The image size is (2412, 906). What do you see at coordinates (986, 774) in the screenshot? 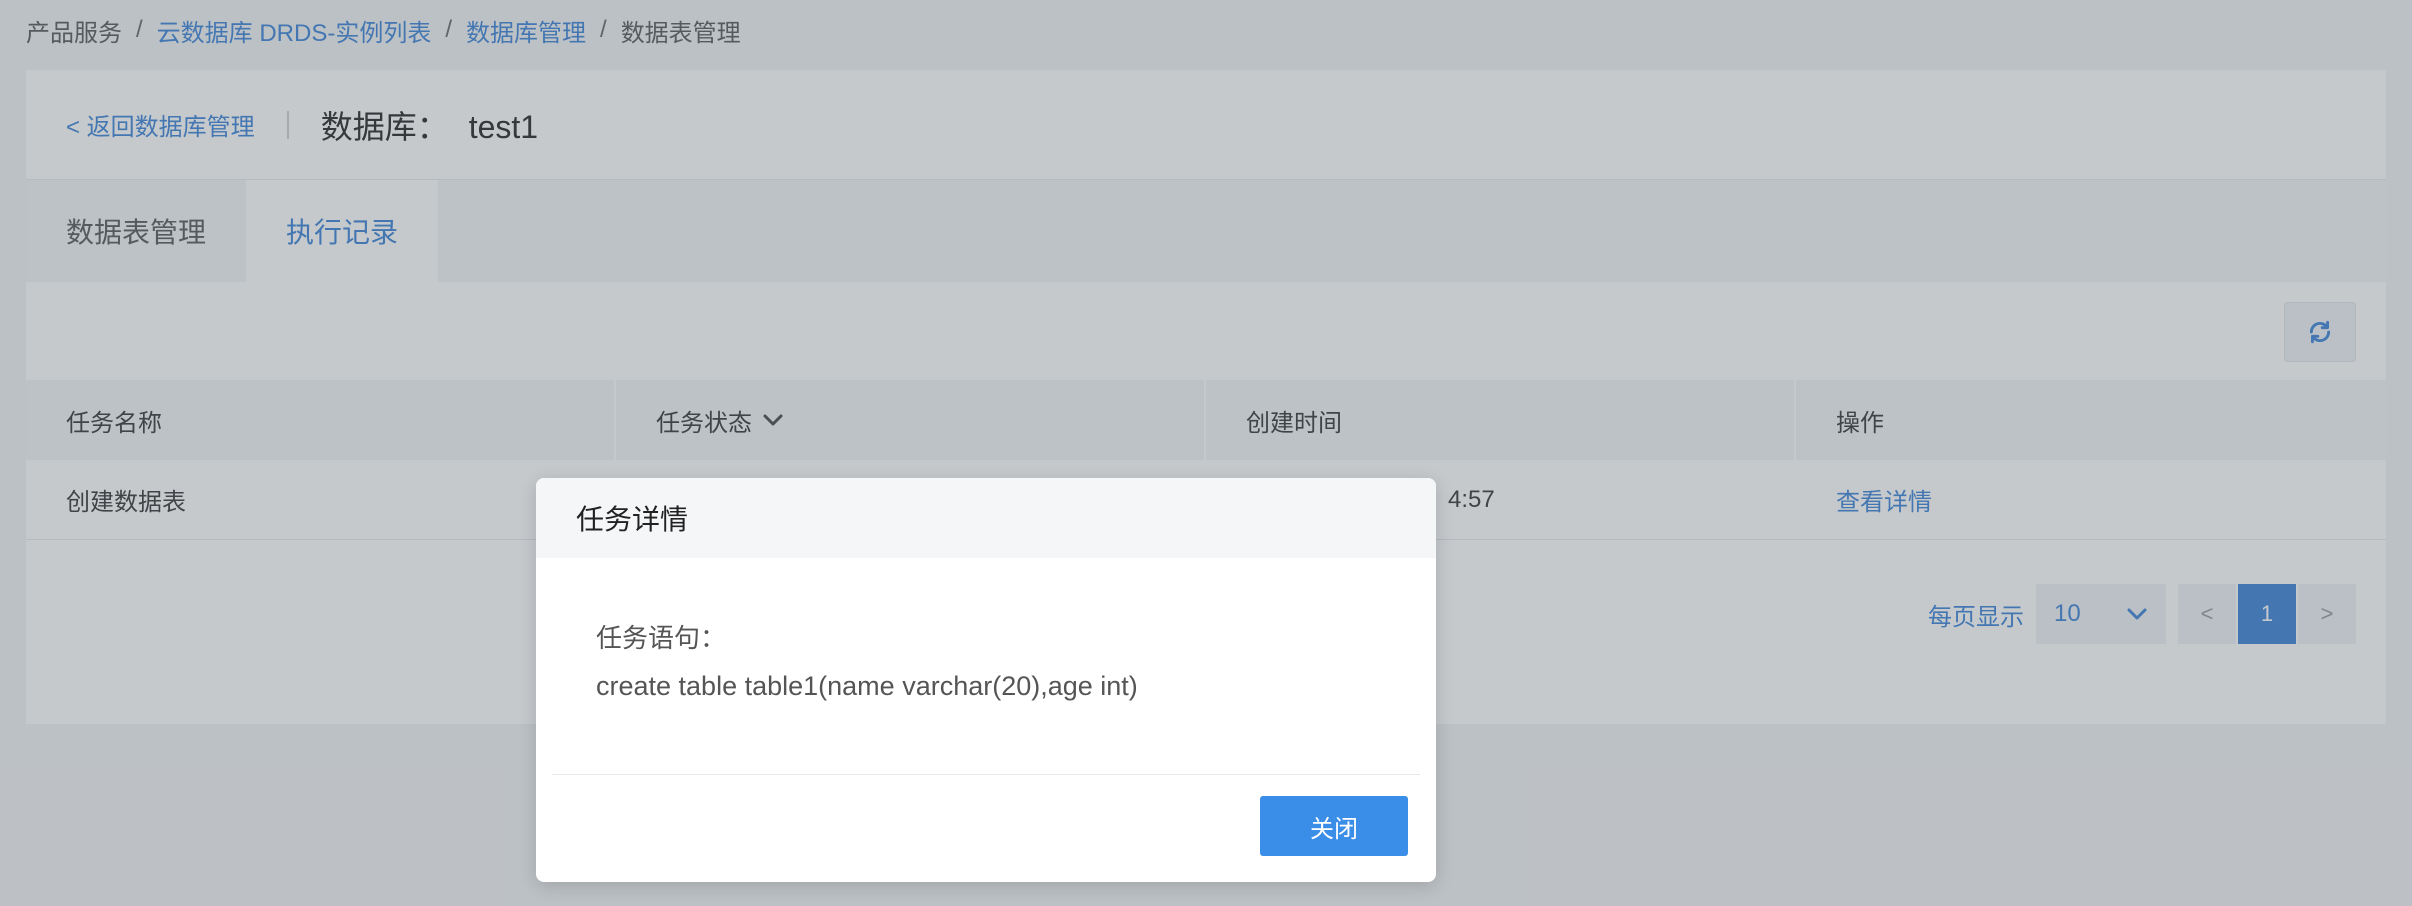
I see `dialog-divider` at bounding box center [986, 774].